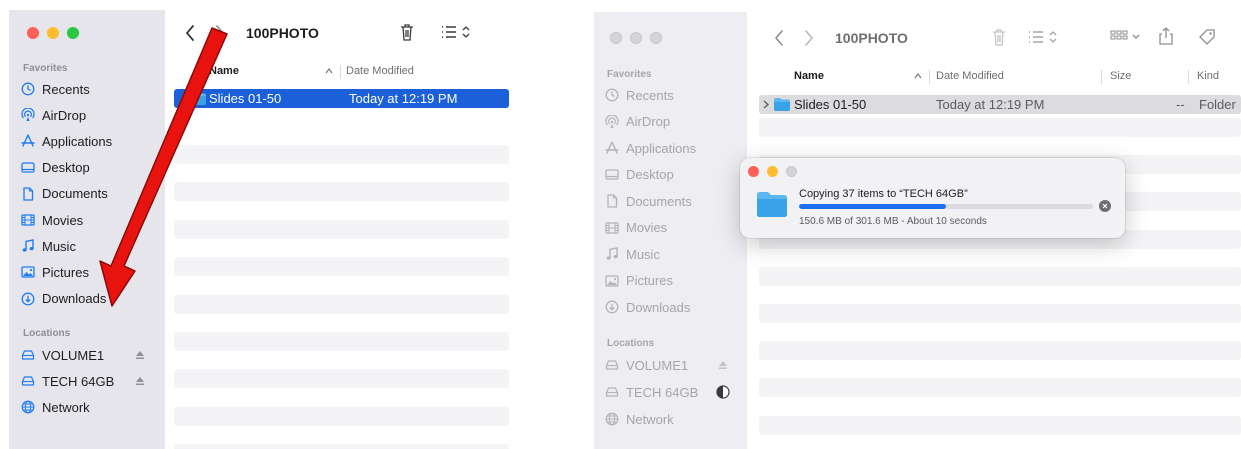  I want to click on sidebar-item-label: Pictures, so click(65, 272).